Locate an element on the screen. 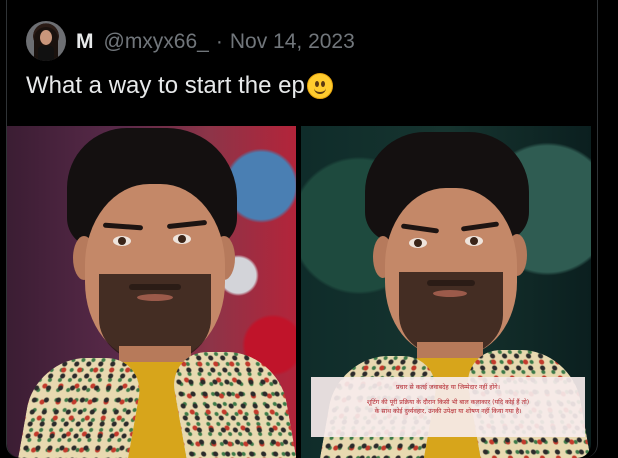 Image resolution: width=618 pixels, height=458 pixels. avatar is located at coordinates (46, 41).